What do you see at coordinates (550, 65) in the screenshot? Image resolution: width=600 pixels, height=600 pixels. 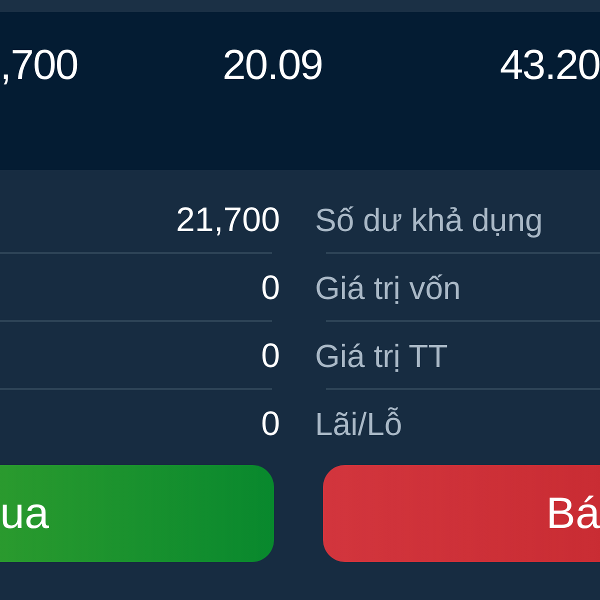 I see `summary-value: 43.20` at bounding box center [550, 65].